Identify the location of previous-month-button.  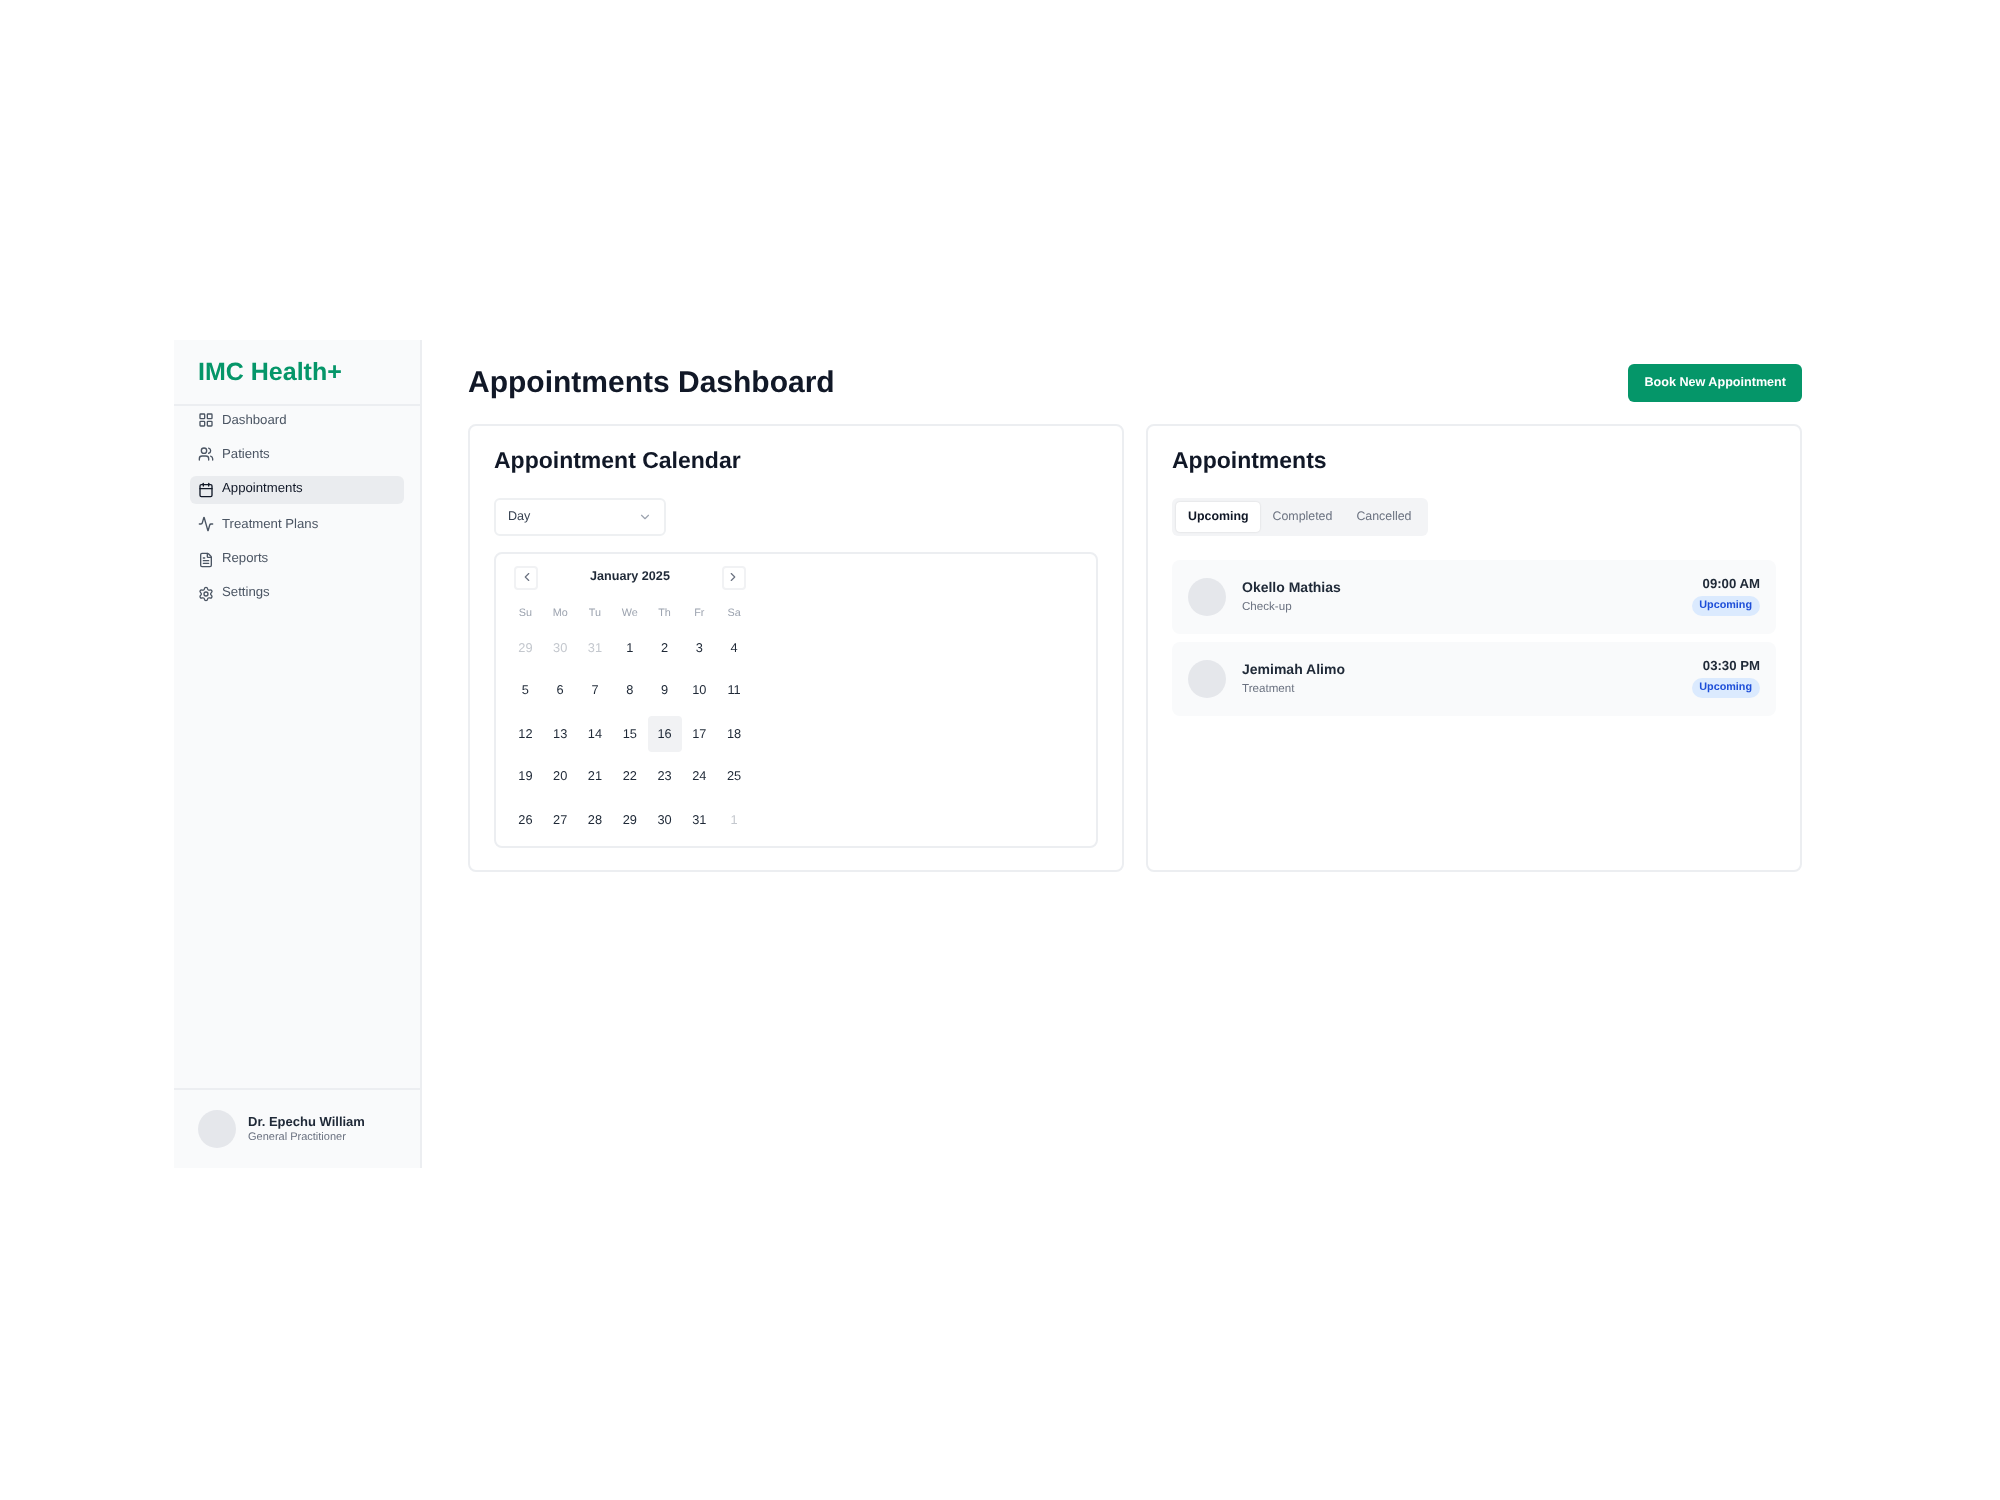
(526, 577).